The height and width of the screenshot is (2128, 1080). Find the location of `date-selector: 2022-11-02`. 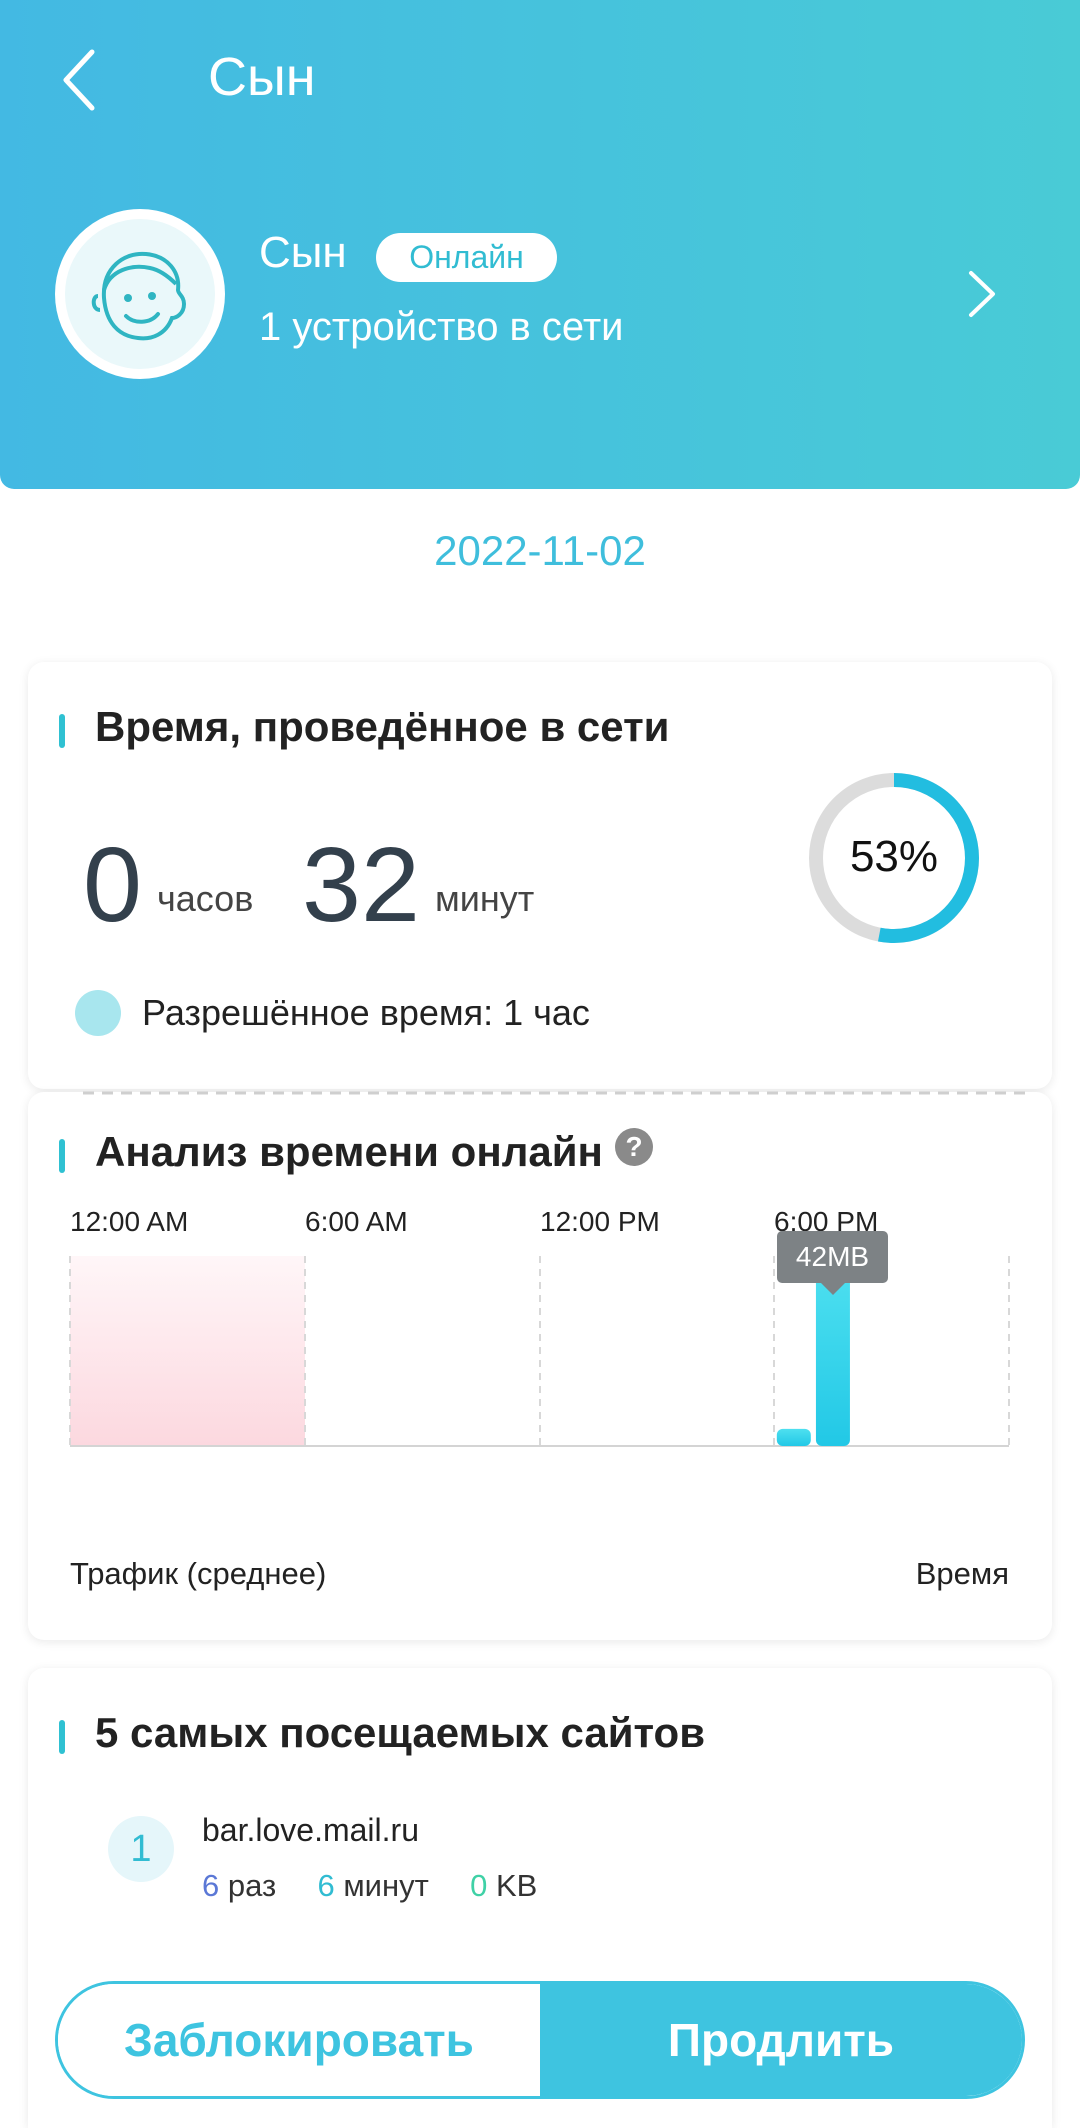

date-selector: 2022-11-02 is located at coordinates (540, 551).